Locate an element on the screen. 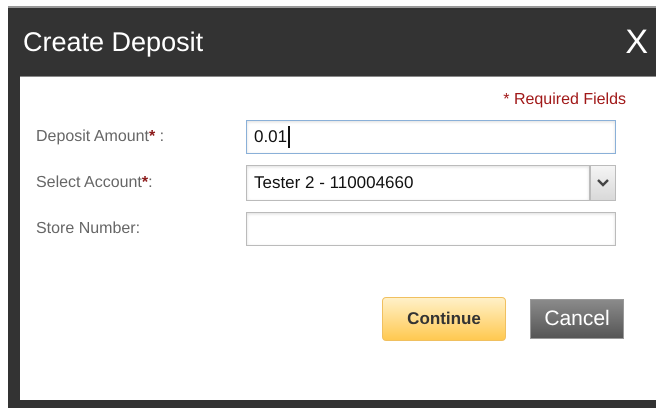 This screenshot has height=408, width=656. field-label: Select Account*: is located at coordinates (94, 183).